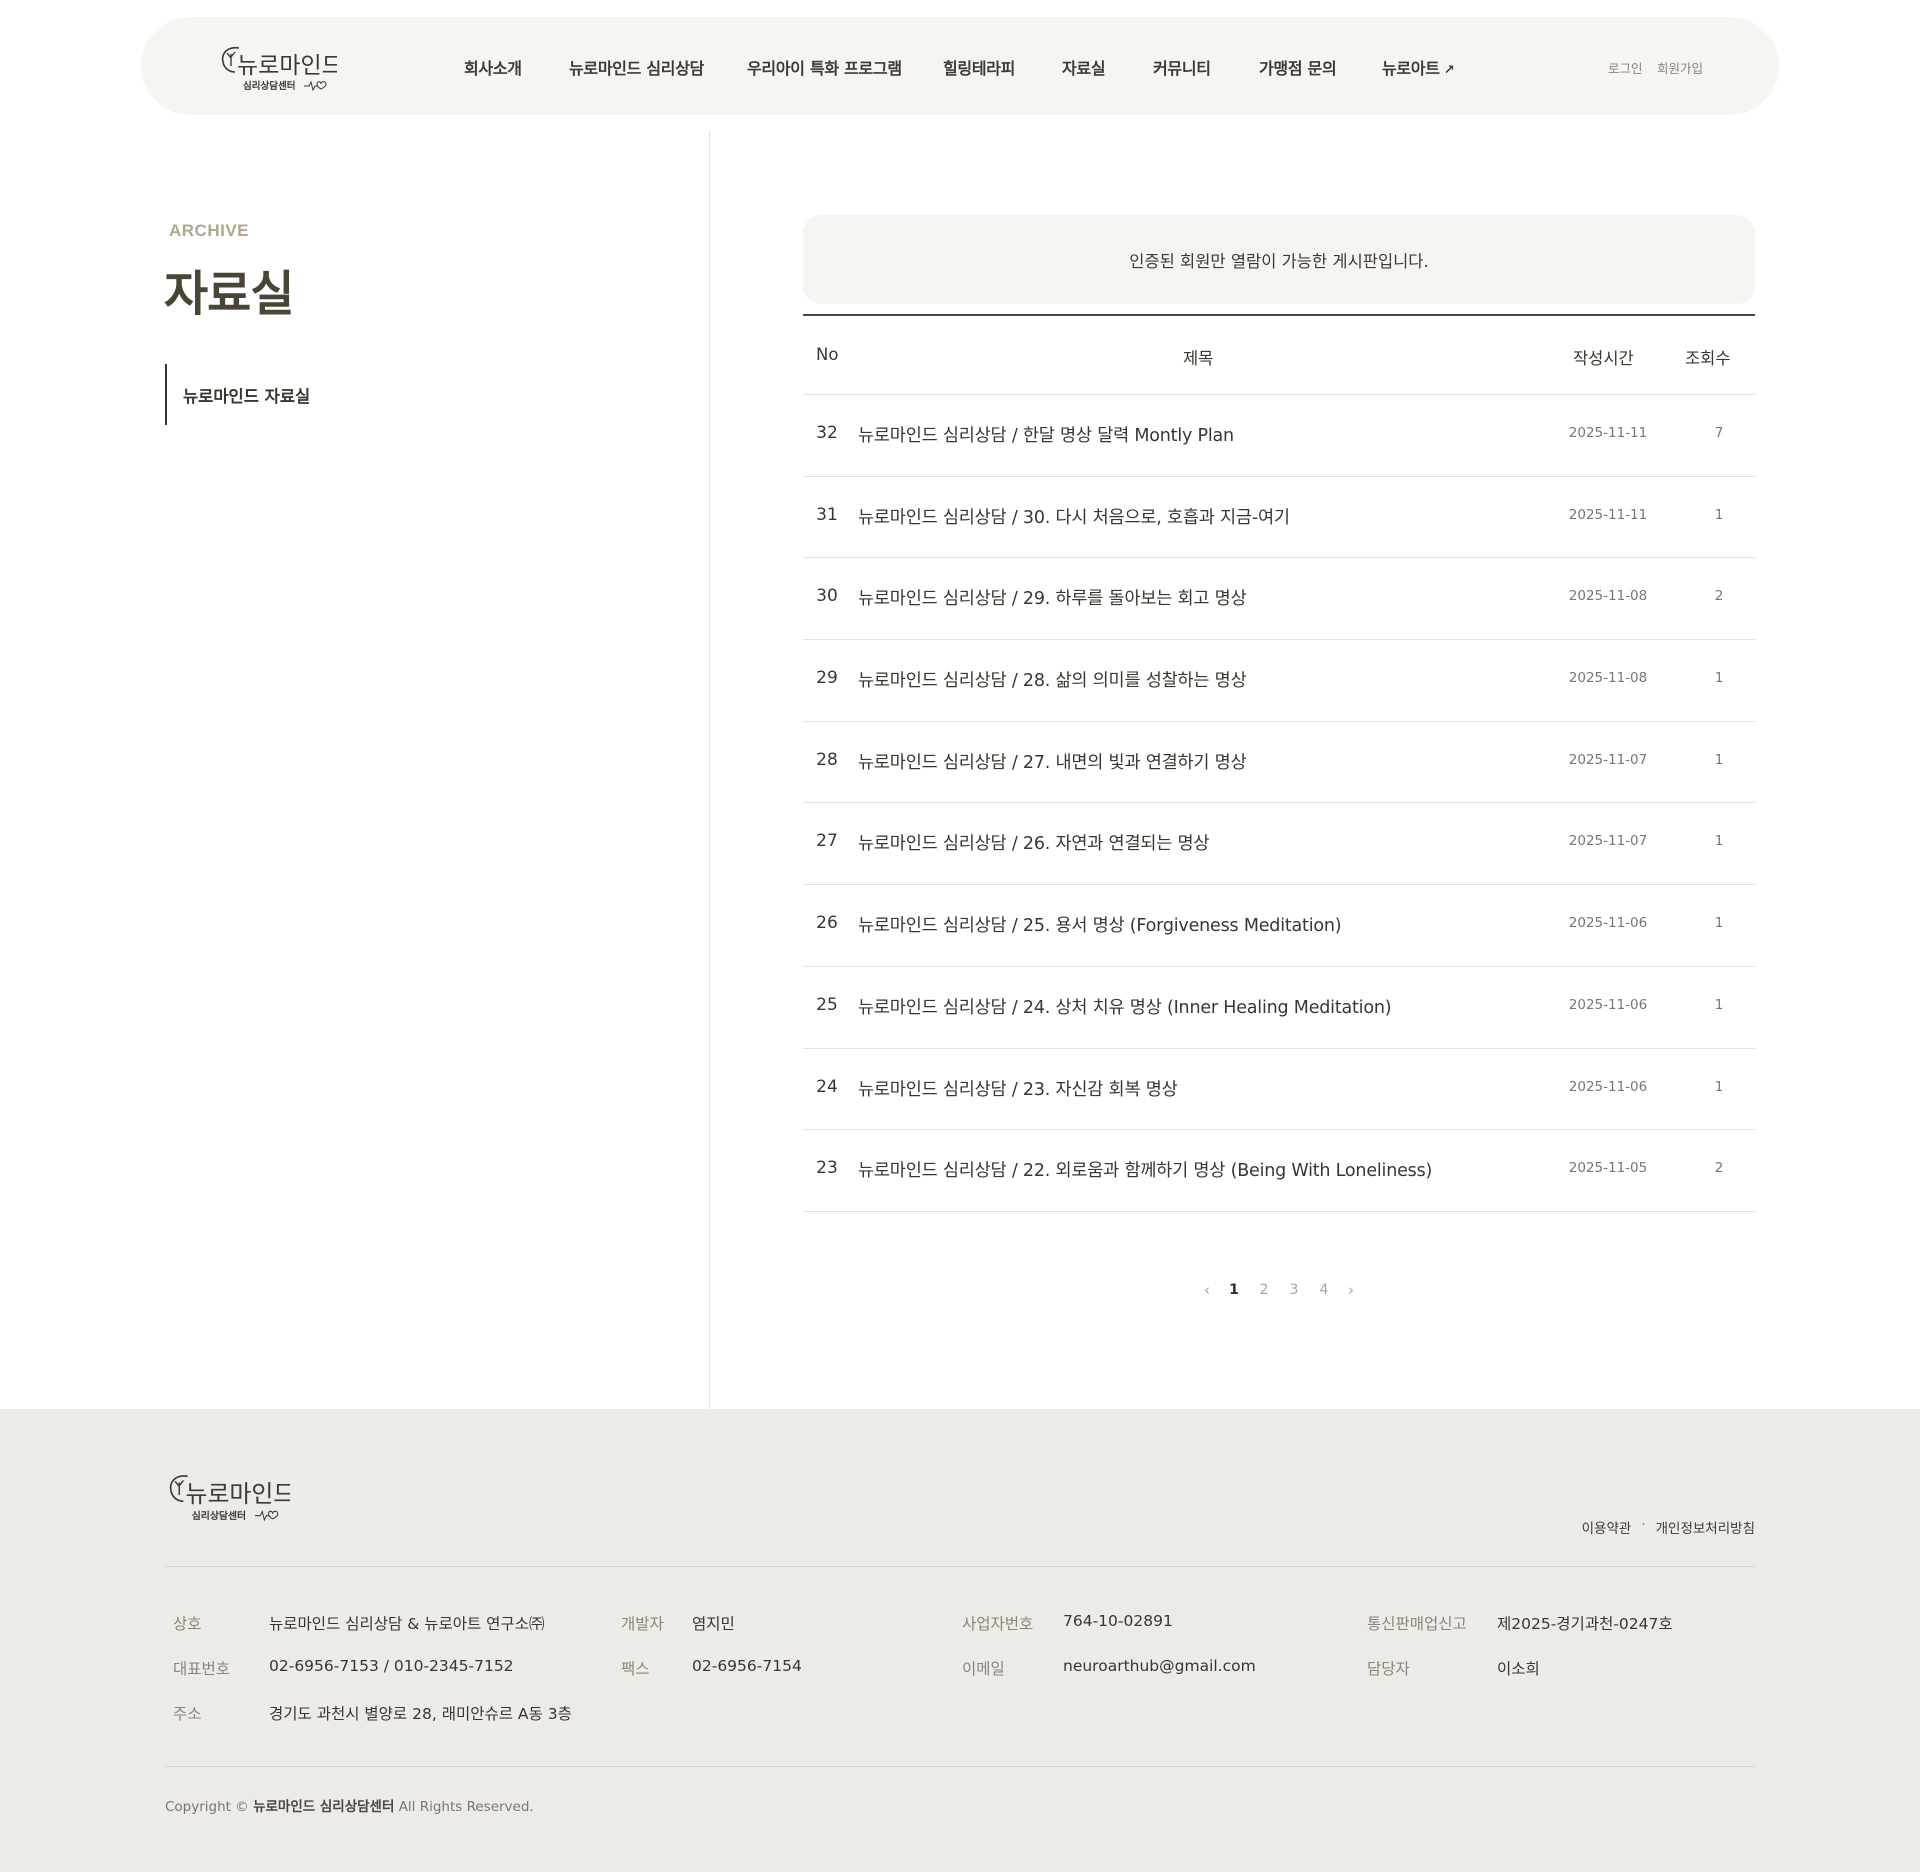 This screenshot has height=1872, width=1920. What do you see at coordinates (827, 759) in the screenshot?
I see `row-no: 28` at bounding box center [827, 759].